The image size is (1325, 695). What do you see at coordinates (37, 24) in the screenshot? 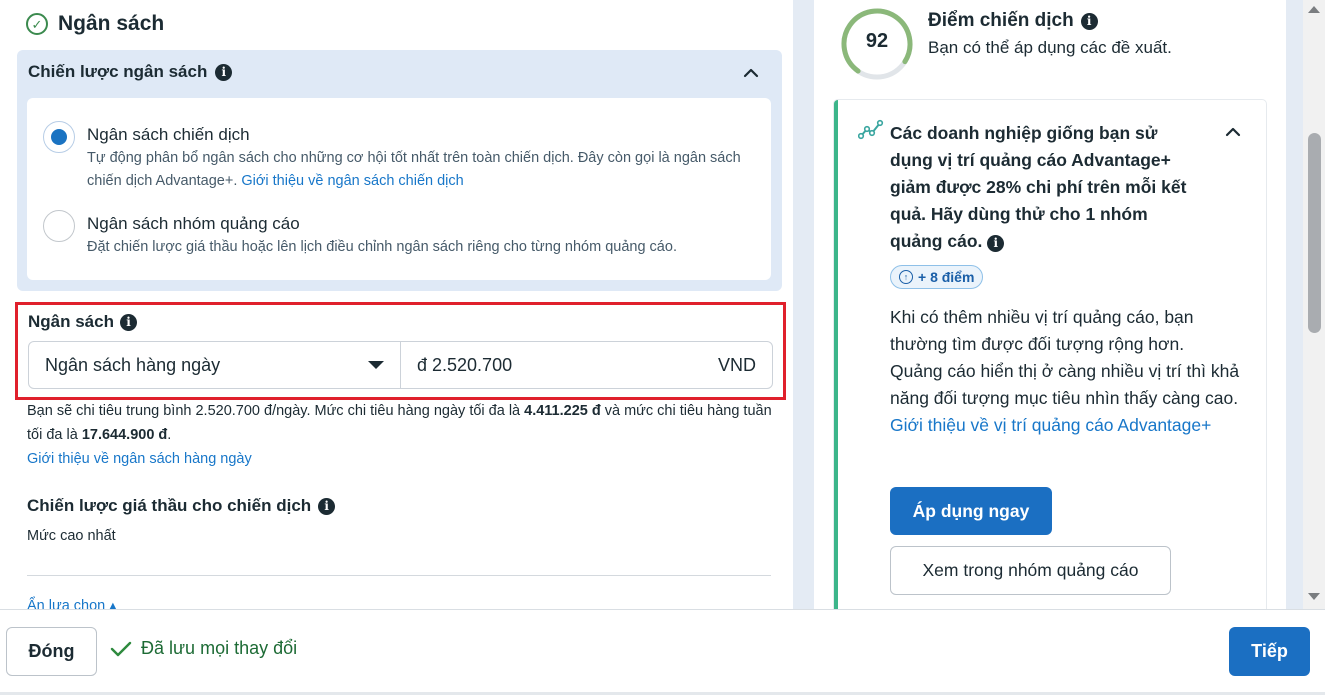
I see `check-circle-icon: ✓` at bounding box center [37, 24].